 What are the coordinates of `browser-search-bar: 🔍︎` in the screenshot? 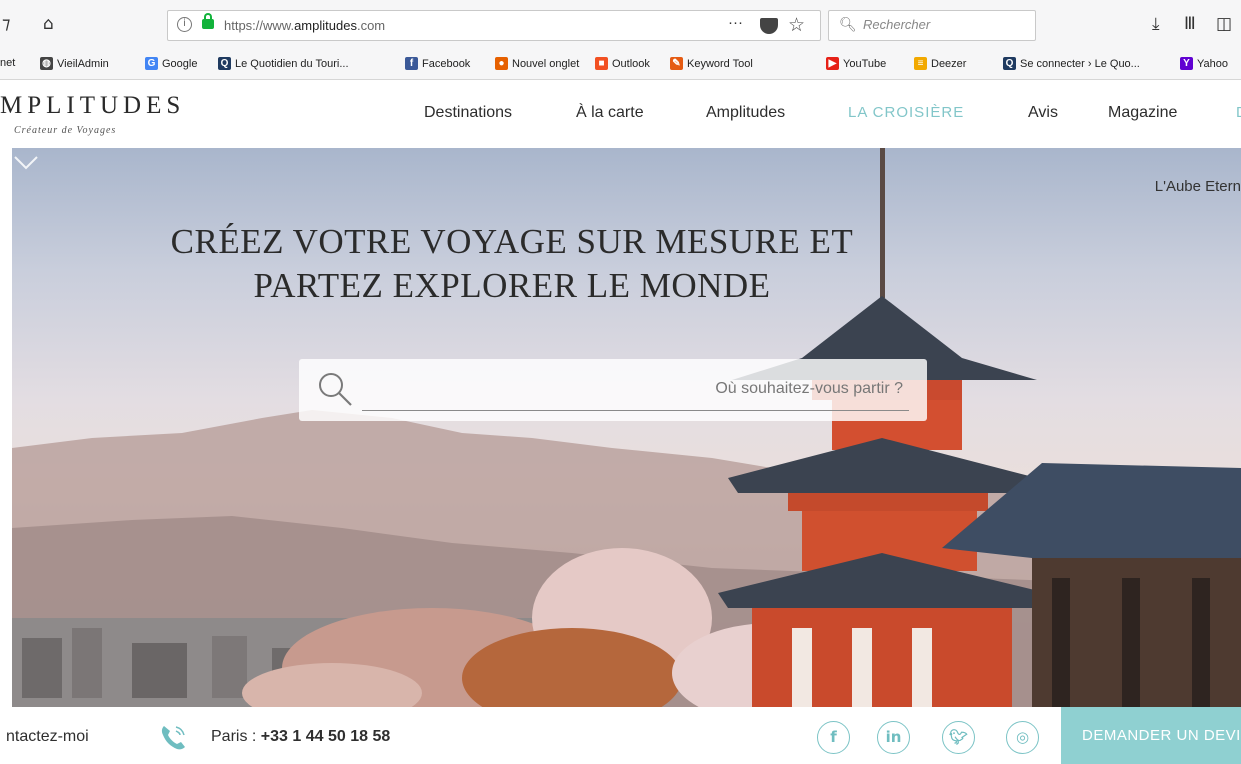 It's located at (932, 25).